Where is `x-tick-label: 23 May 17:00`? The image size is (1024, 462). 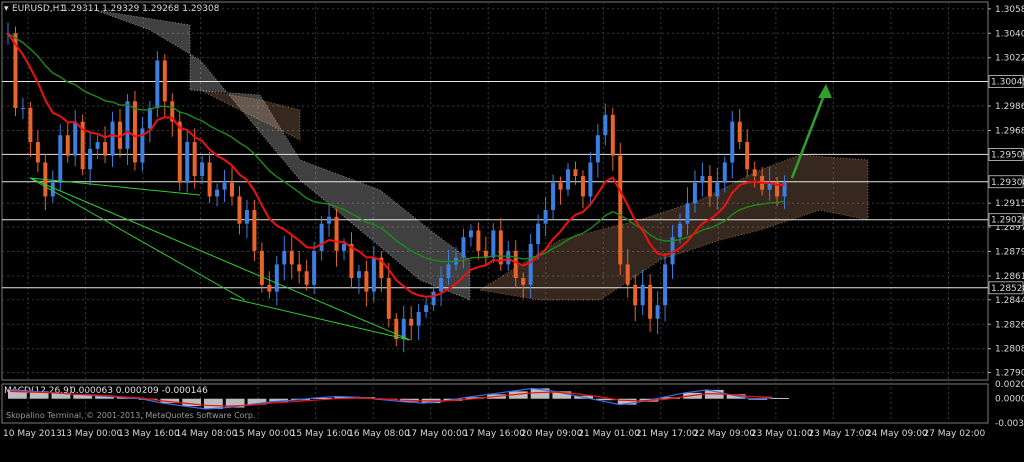 x-tick-label: 23 May 17:00 is located at coordinates (839, 434).